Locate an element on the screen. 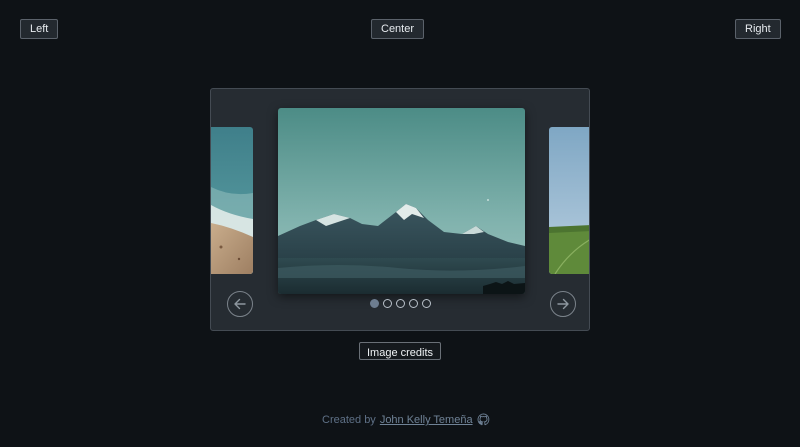  prev-slide-button is located at coordinates (240, 304).